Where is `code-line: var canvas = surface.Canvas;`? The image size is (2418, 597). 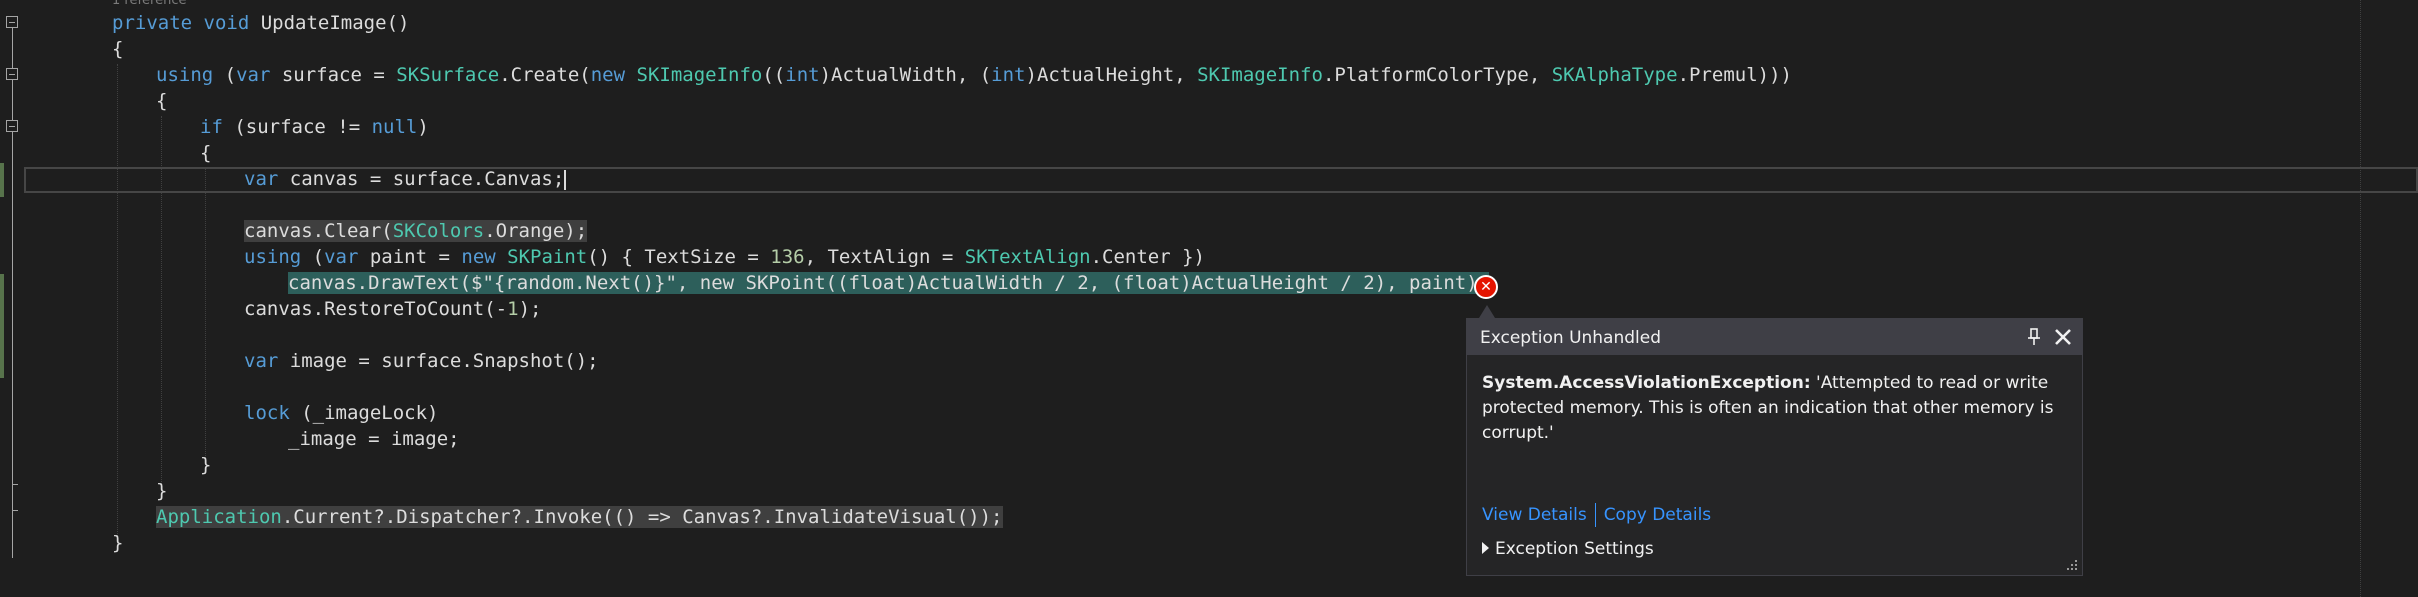 code-line: var canvas = surface.Canvas; is located at coordinates (405, 179).